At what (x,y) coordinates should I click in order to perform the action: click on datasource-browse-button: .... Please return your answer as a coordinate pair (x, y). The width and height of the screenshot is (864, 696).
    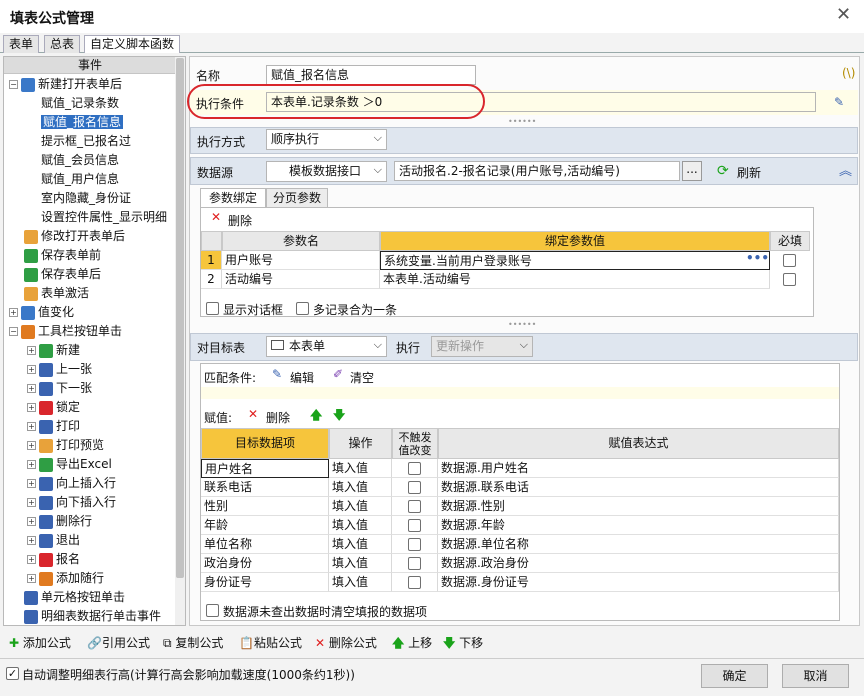
    Looking at the image, I should click on (692, 171).